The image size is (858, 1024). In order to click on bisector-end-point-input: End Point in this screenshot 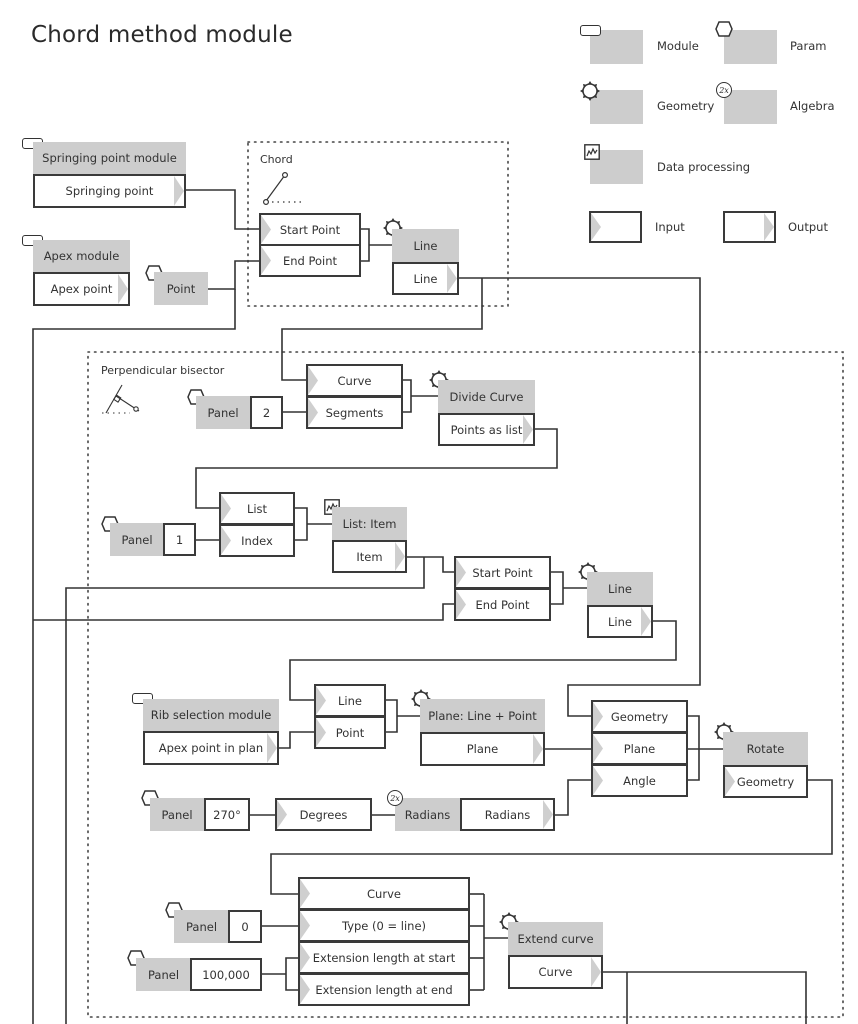, I will do `click(502, 604)`.